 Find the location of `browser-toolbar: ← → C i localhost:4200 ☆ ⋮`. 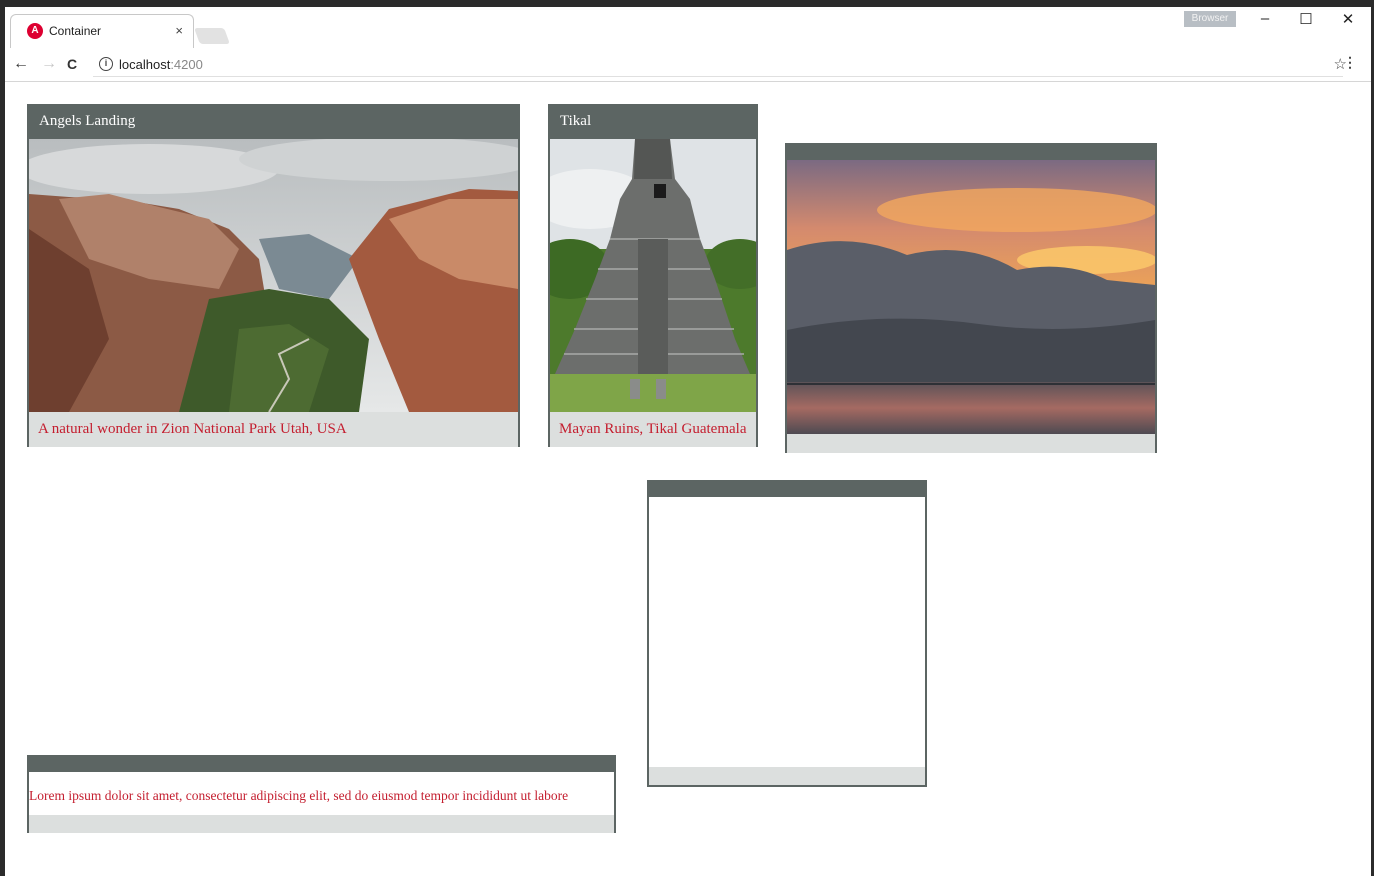

browser-toolbar: ← → C i localhost:4200 ☆ ⋮ is located at coordinates (688, 65).